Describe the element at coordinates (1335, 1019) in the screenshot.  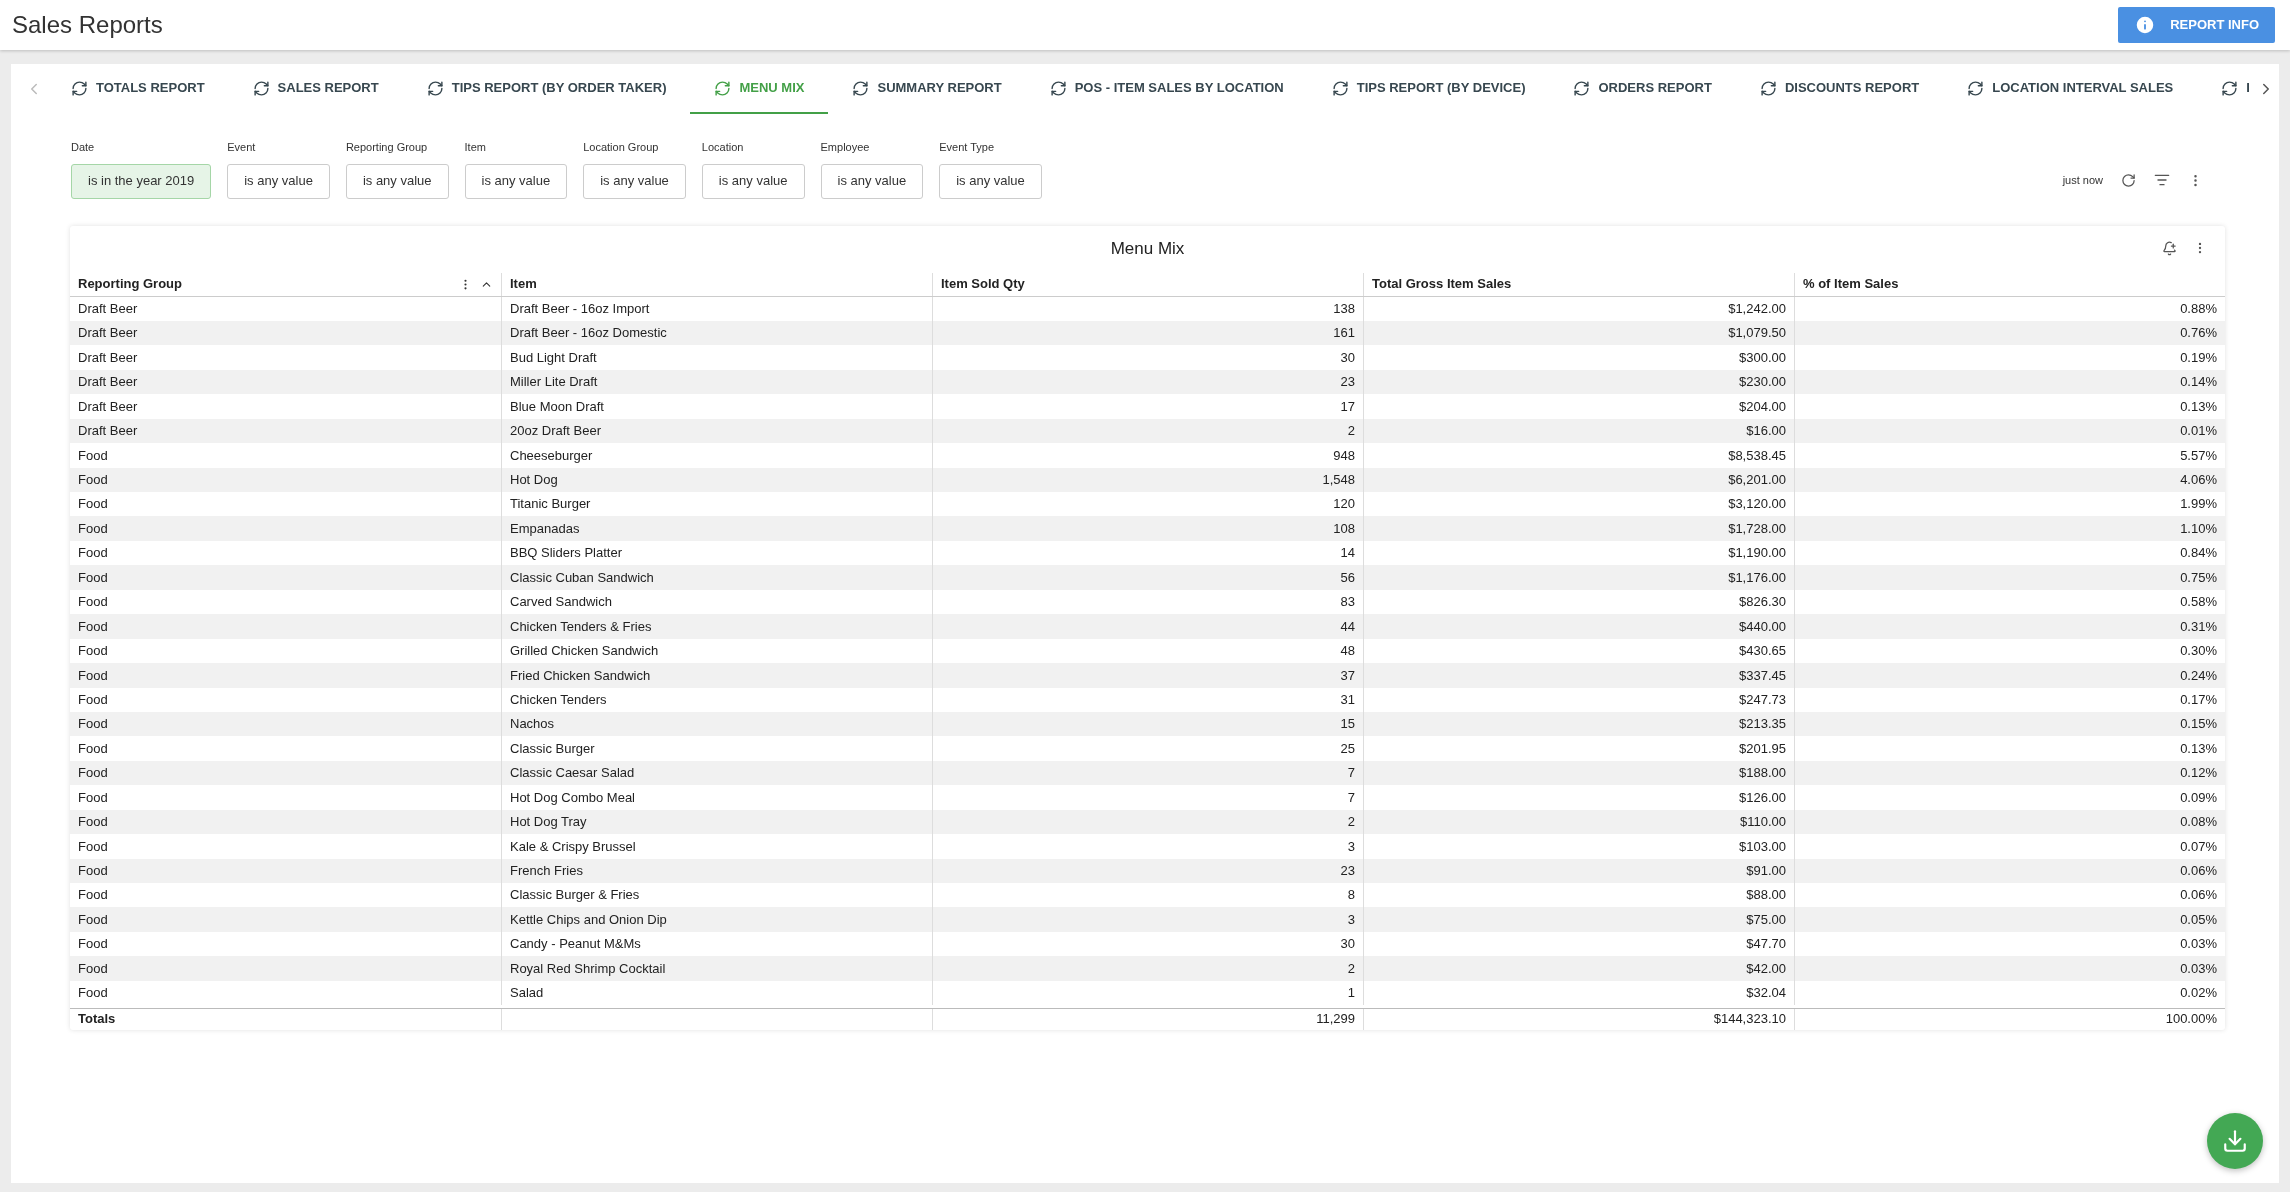
I see `totals-cell-text: 11,299` at that location.